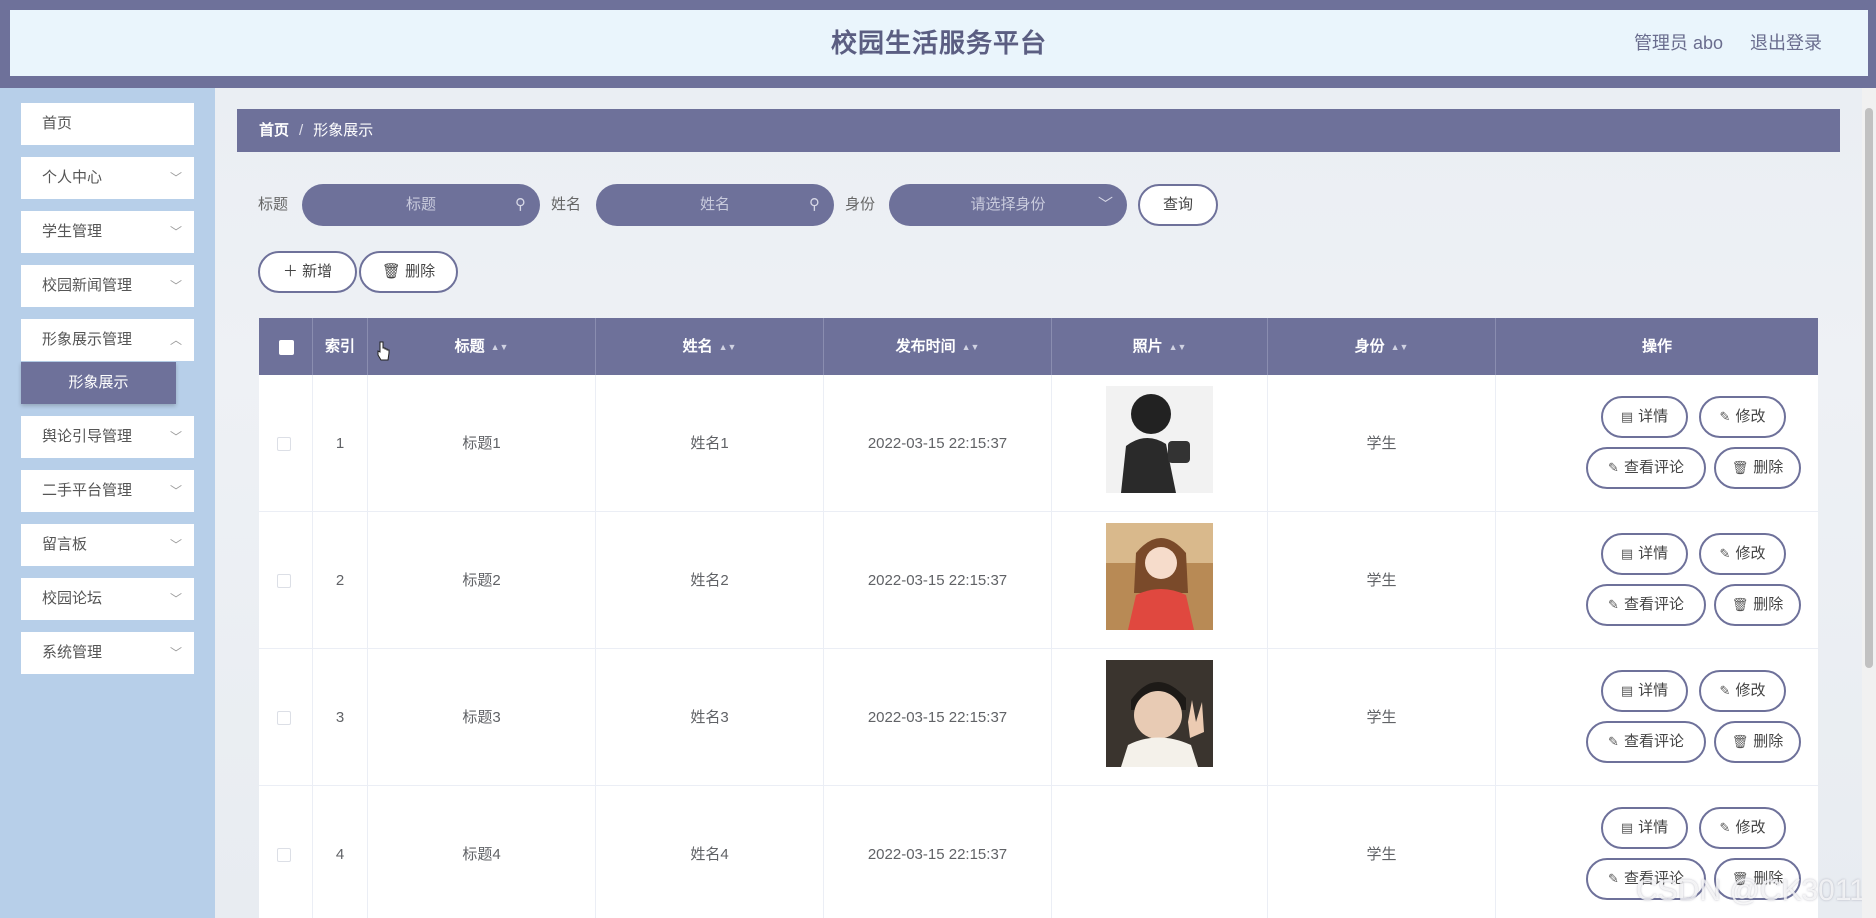 This screenshot has width=1876, height=918. I want to click on logout-link: 退出登录, so click(1786, 43).